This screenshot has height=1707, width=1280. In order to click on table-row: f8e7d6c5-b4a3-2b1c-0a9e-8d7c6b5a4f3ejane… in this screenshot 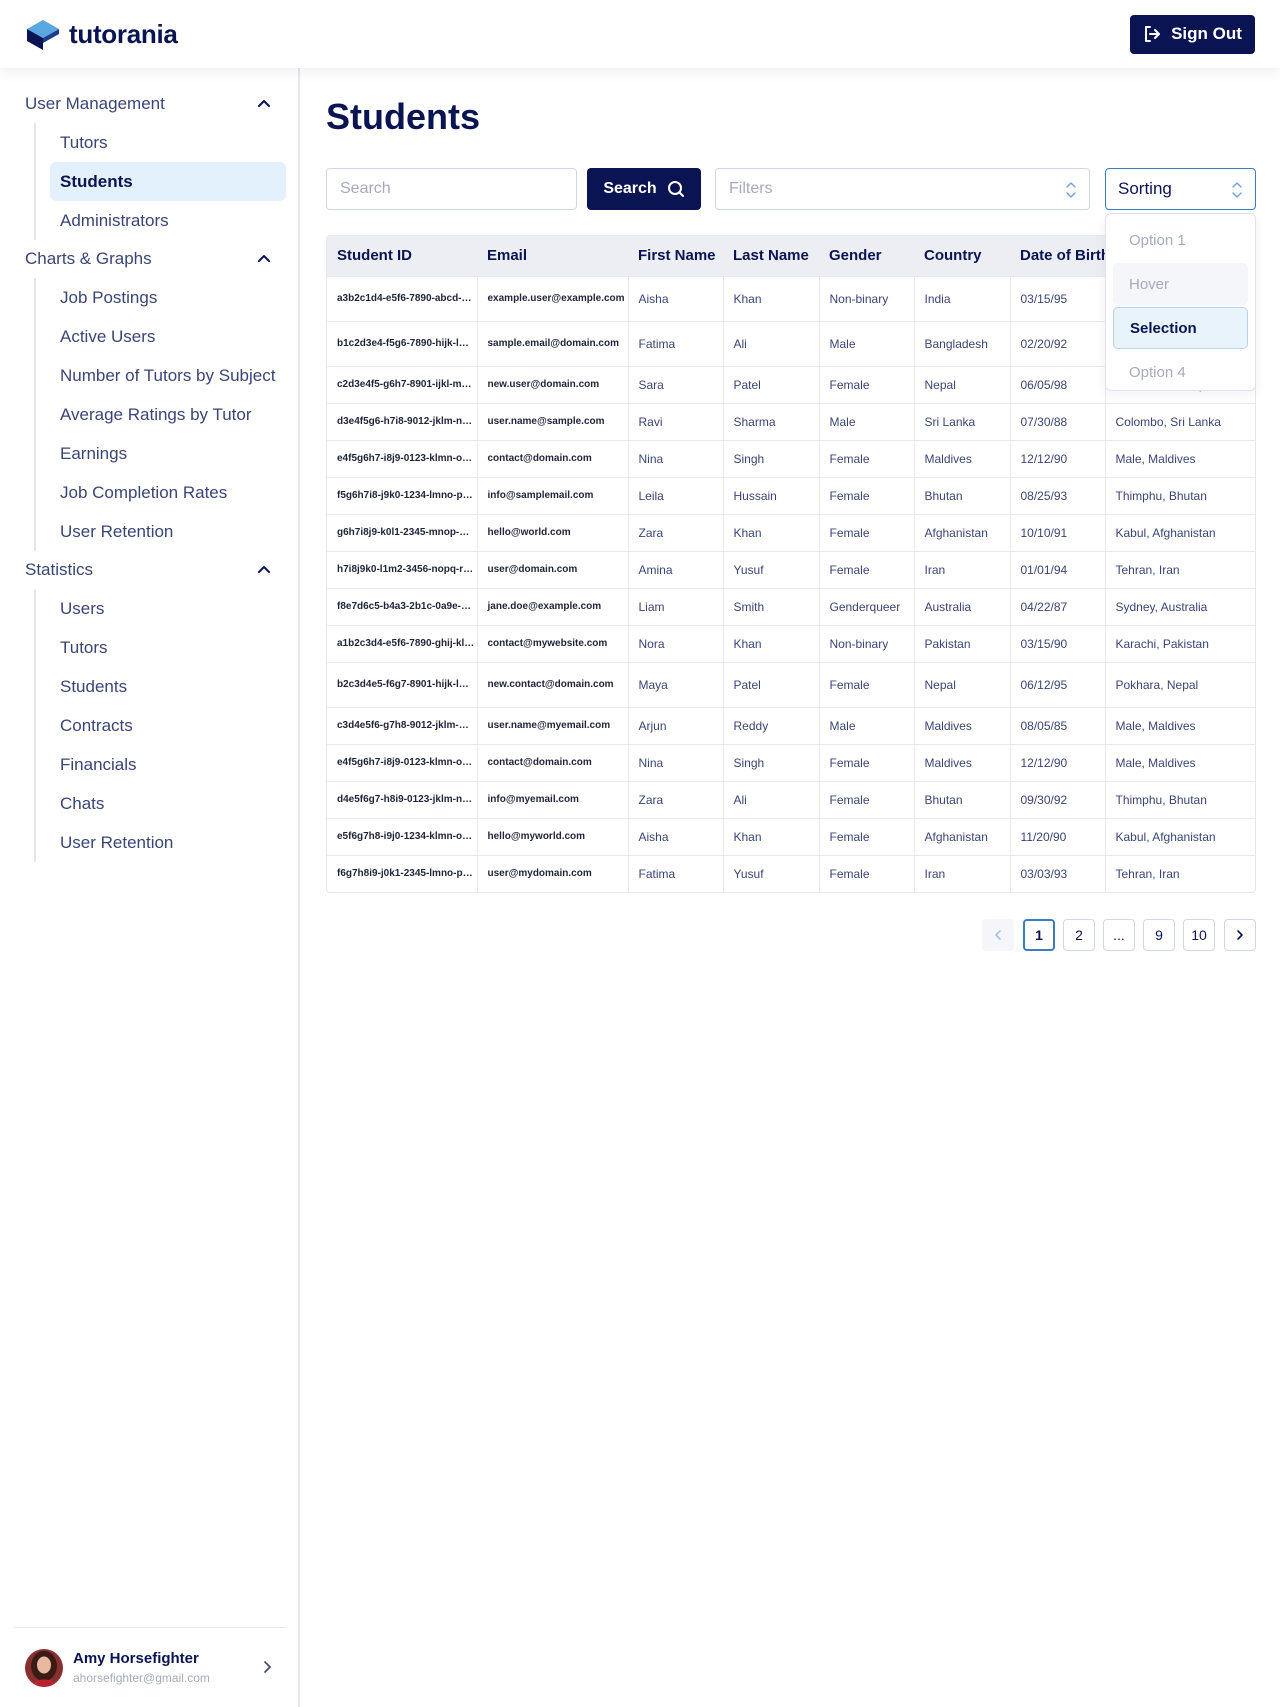, I will do `click(791, 606)`.